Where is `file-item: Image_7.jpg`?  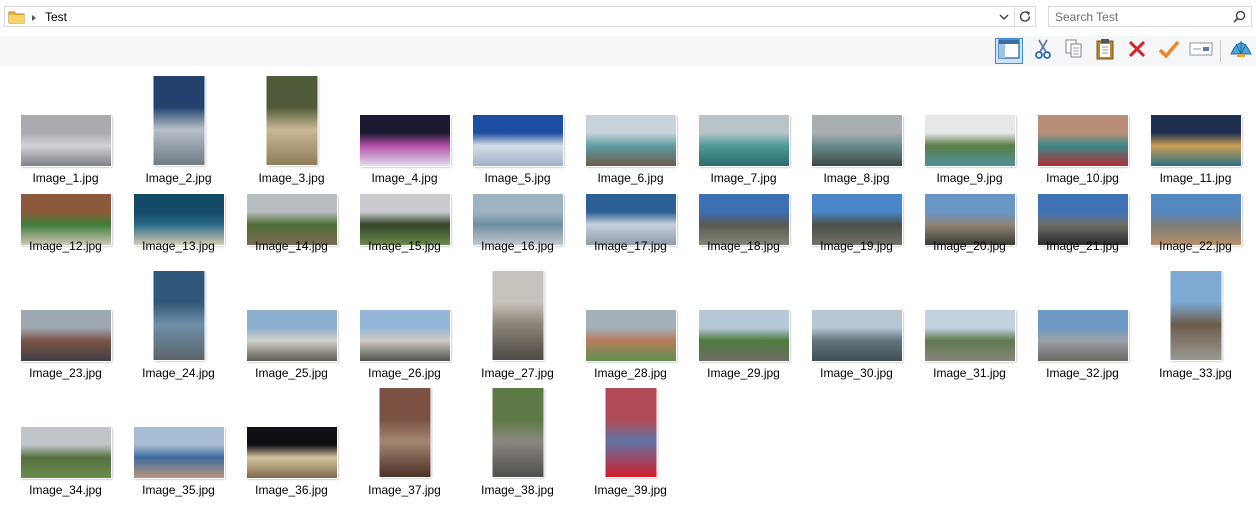 file-item: Image_7.jpg is located at coordinates (743, 125).